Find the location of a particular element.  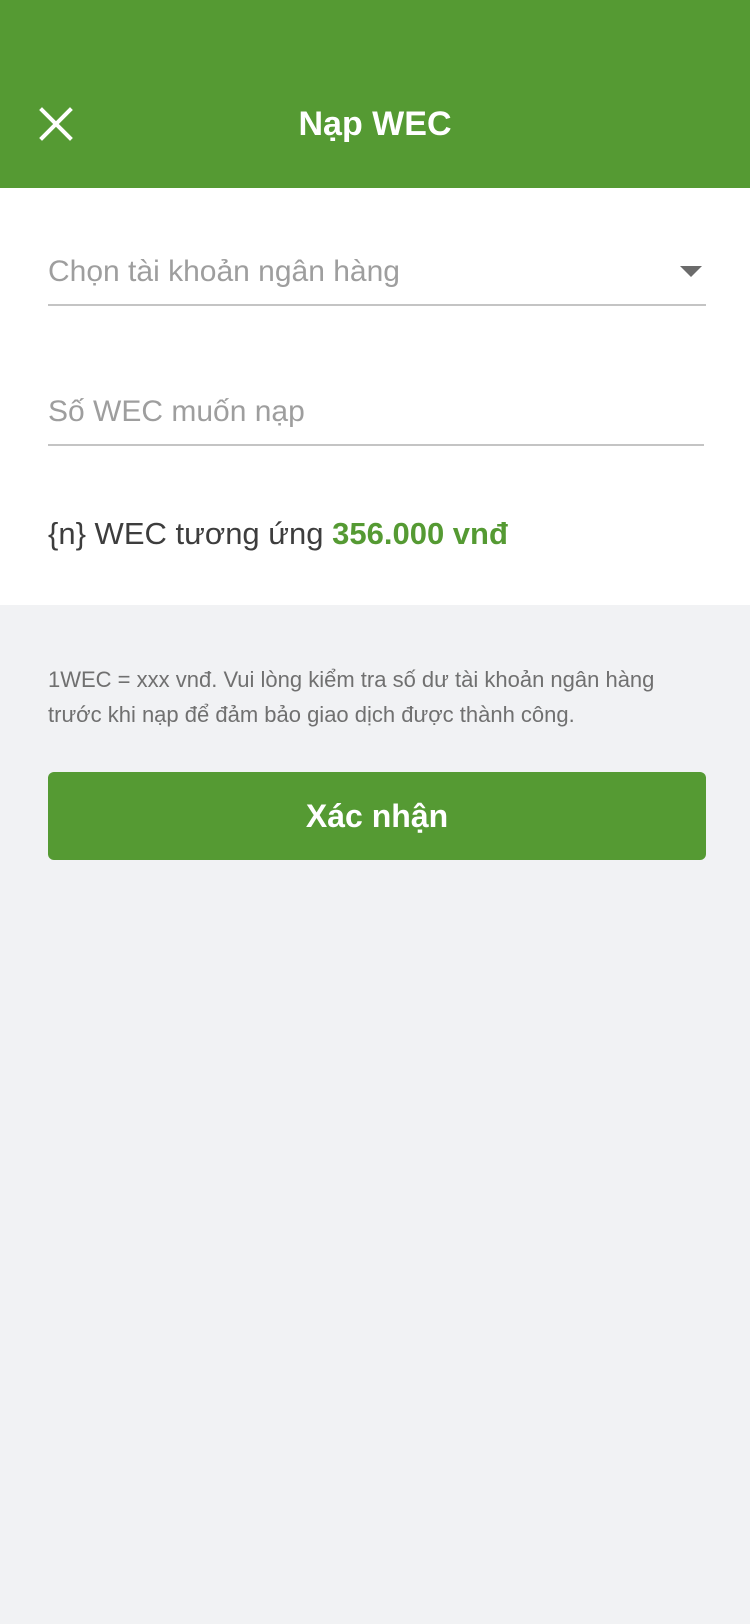

equivalent-amount-line: {n} WEC tương ứng 356.000 vnđ is located at coordinates (278, 534).